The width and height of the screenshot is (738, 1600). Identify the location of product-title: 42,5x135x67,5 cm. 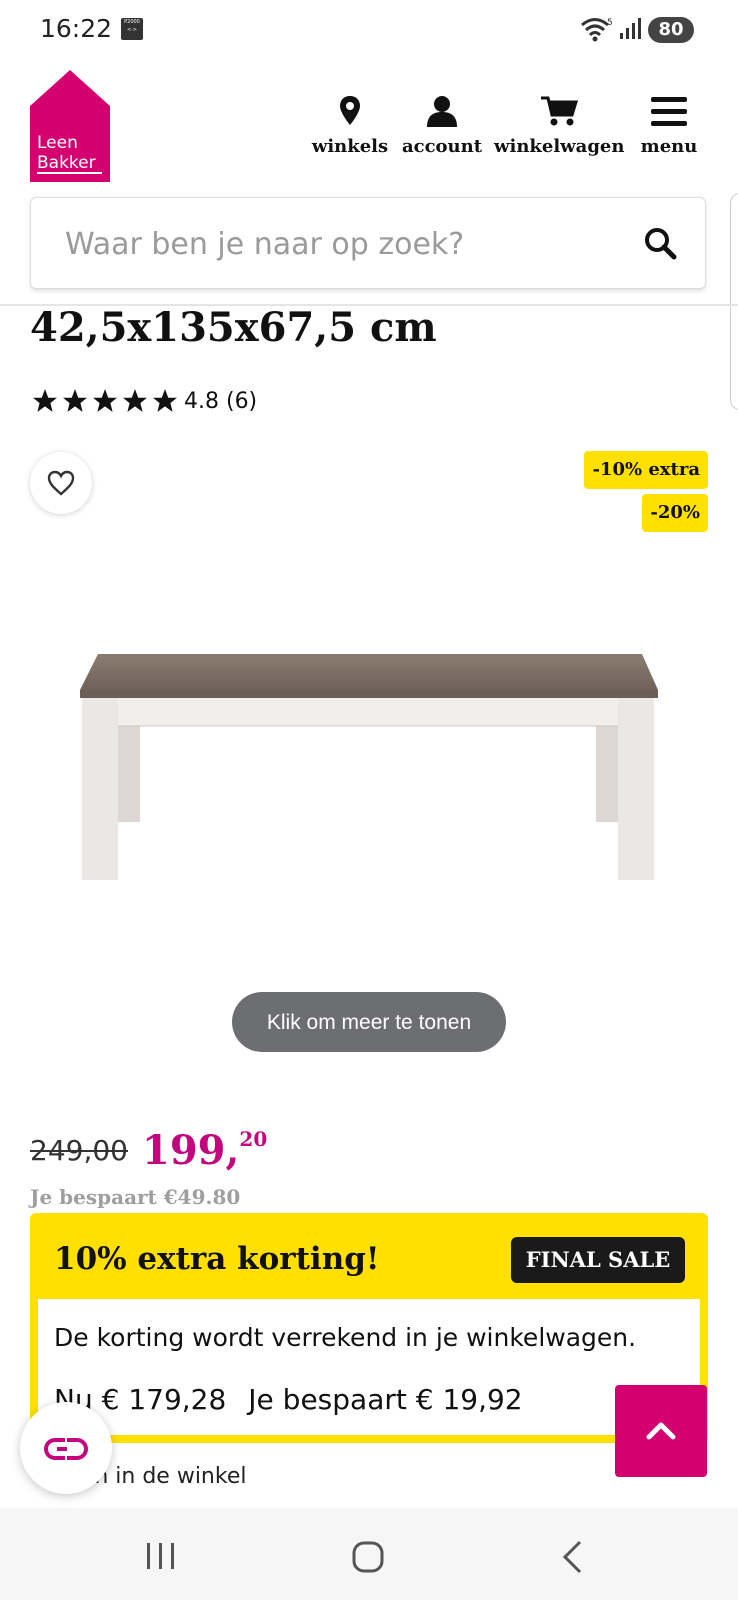
(233, 327).